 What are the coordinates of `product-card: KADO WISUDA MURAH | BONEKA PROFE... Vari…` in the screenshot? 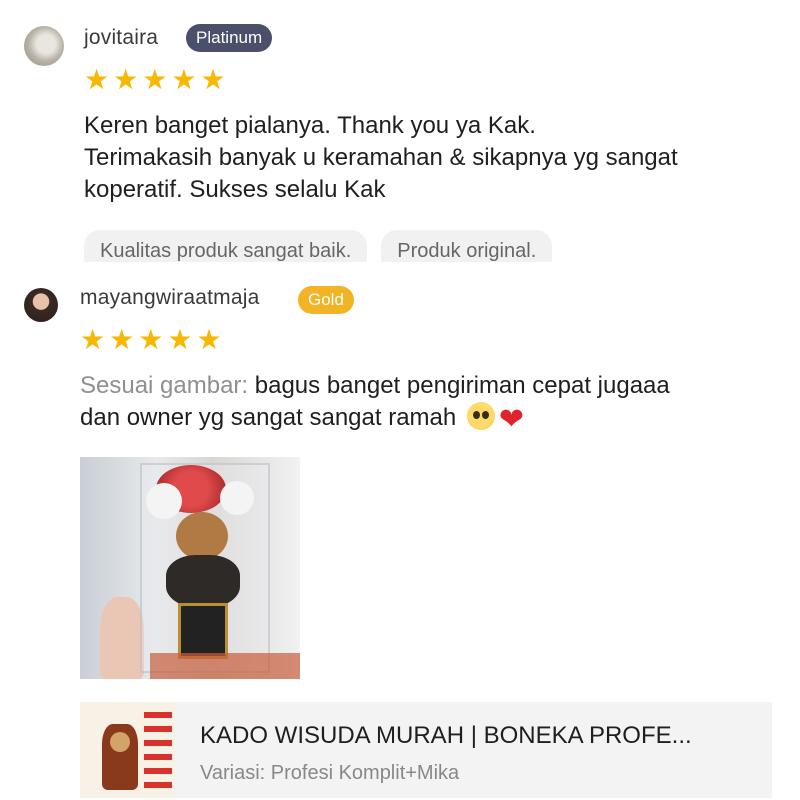 It's located at (426, 750).